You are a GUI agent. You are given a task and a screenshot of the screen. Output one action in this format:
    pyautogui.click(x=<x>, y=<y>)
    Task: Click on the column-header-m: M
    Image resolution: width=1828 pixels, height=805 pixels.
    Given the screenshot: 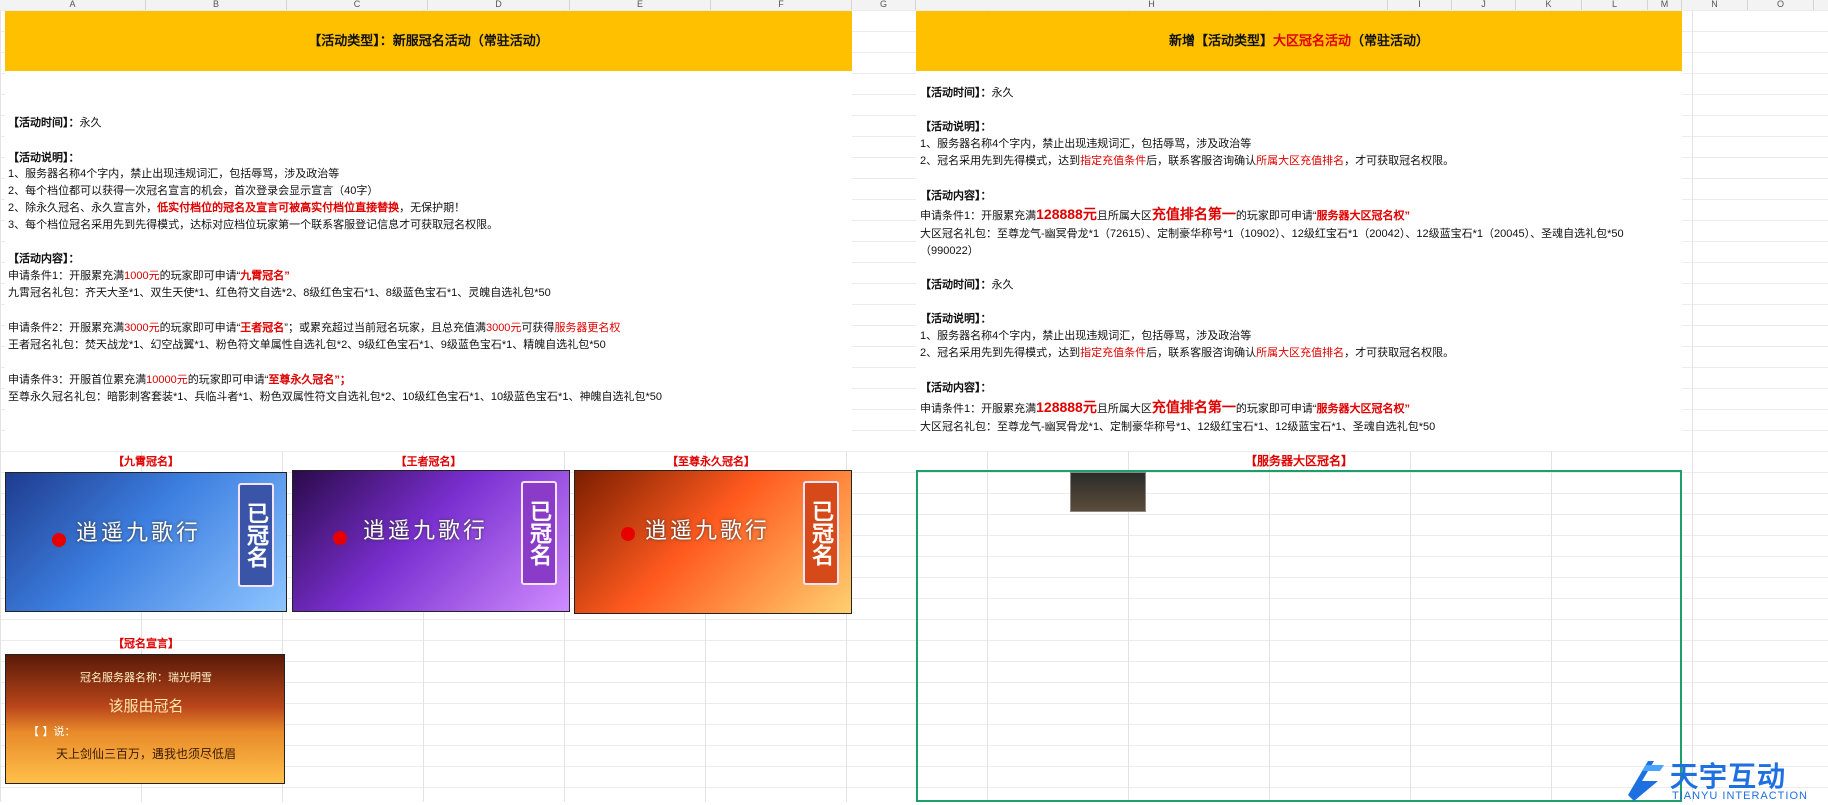 What is the action you would take?
    pyautogui.click(x=1665, y=5)
    